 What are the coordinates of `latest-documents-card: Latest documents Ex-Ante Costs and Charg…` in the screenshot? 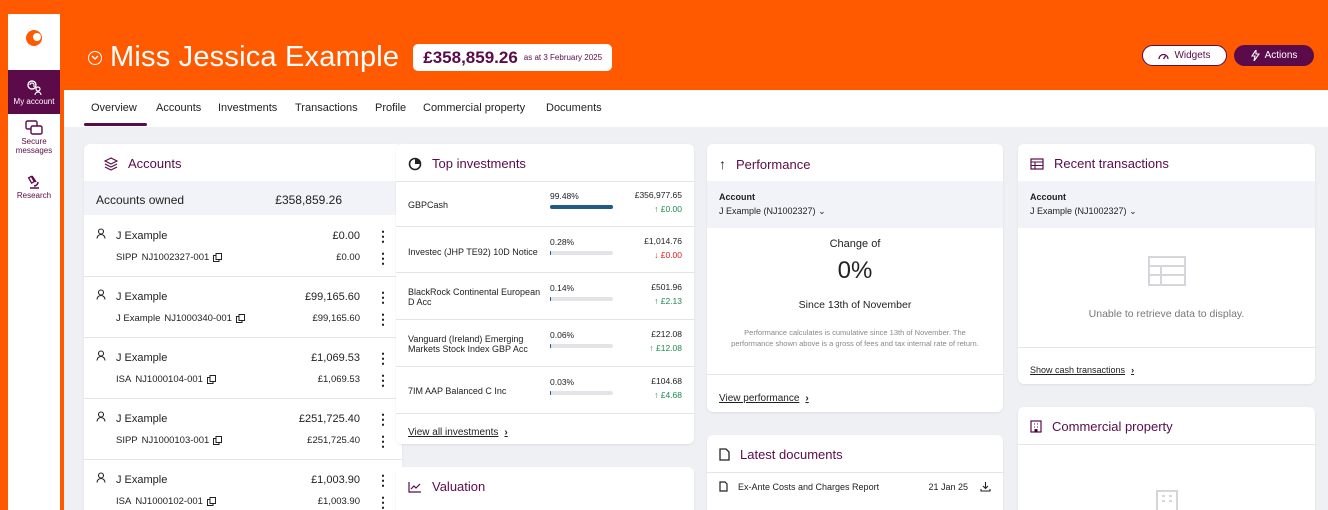 It's located at (855, 472).